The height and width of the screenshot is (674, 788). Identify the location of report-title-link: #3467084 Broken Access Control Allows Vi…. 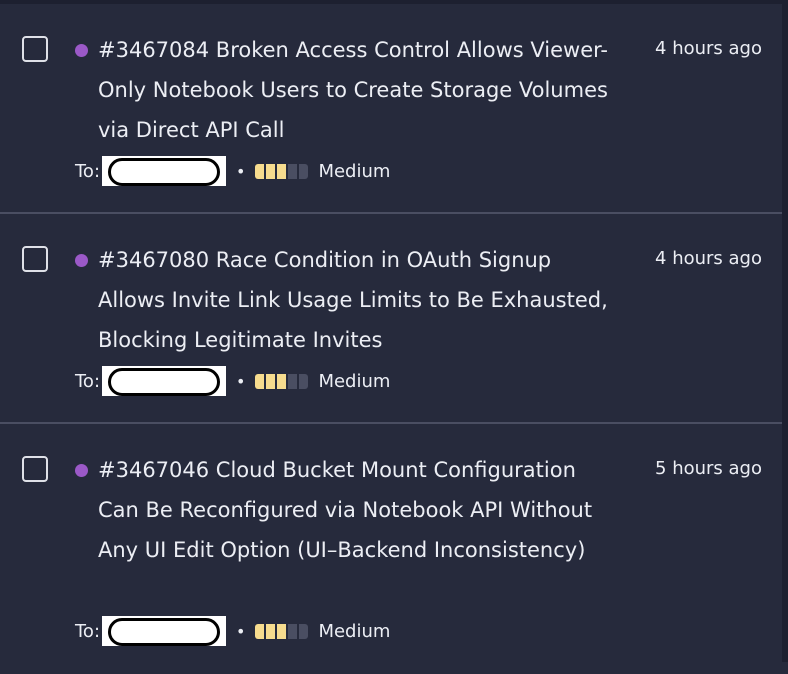
(360, 90).